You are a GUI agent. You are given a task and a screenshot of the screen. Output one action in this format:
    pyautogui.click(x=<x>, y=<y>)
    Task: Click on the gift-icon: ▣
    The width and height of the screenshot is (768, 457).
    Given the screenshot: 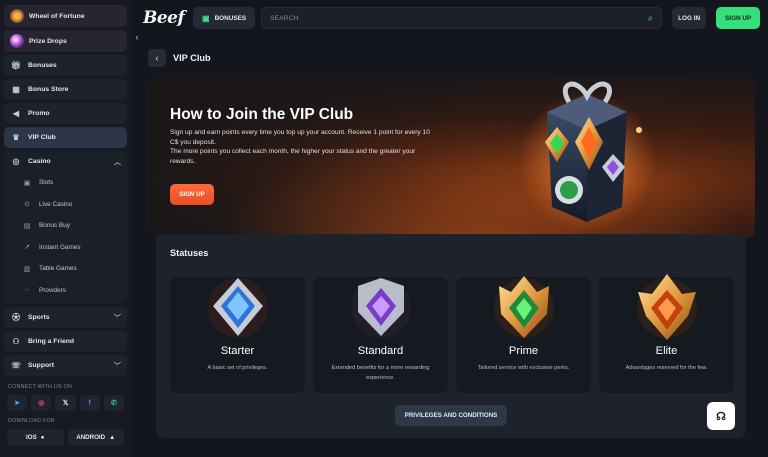 What is the action you would take?
    pyautogui.click(x=206, y=18)
    